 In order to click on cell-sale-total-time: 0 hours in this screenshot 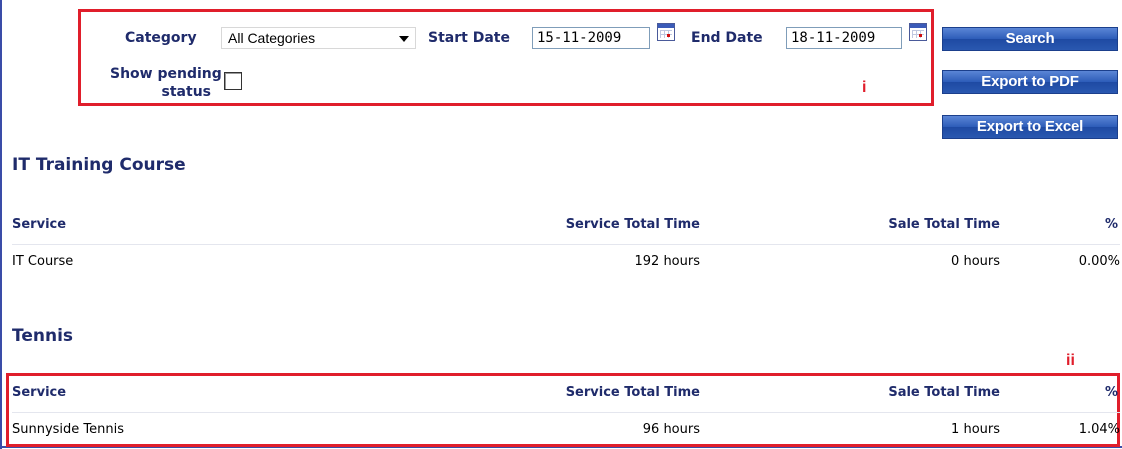, I will do `click(975, 261)`.